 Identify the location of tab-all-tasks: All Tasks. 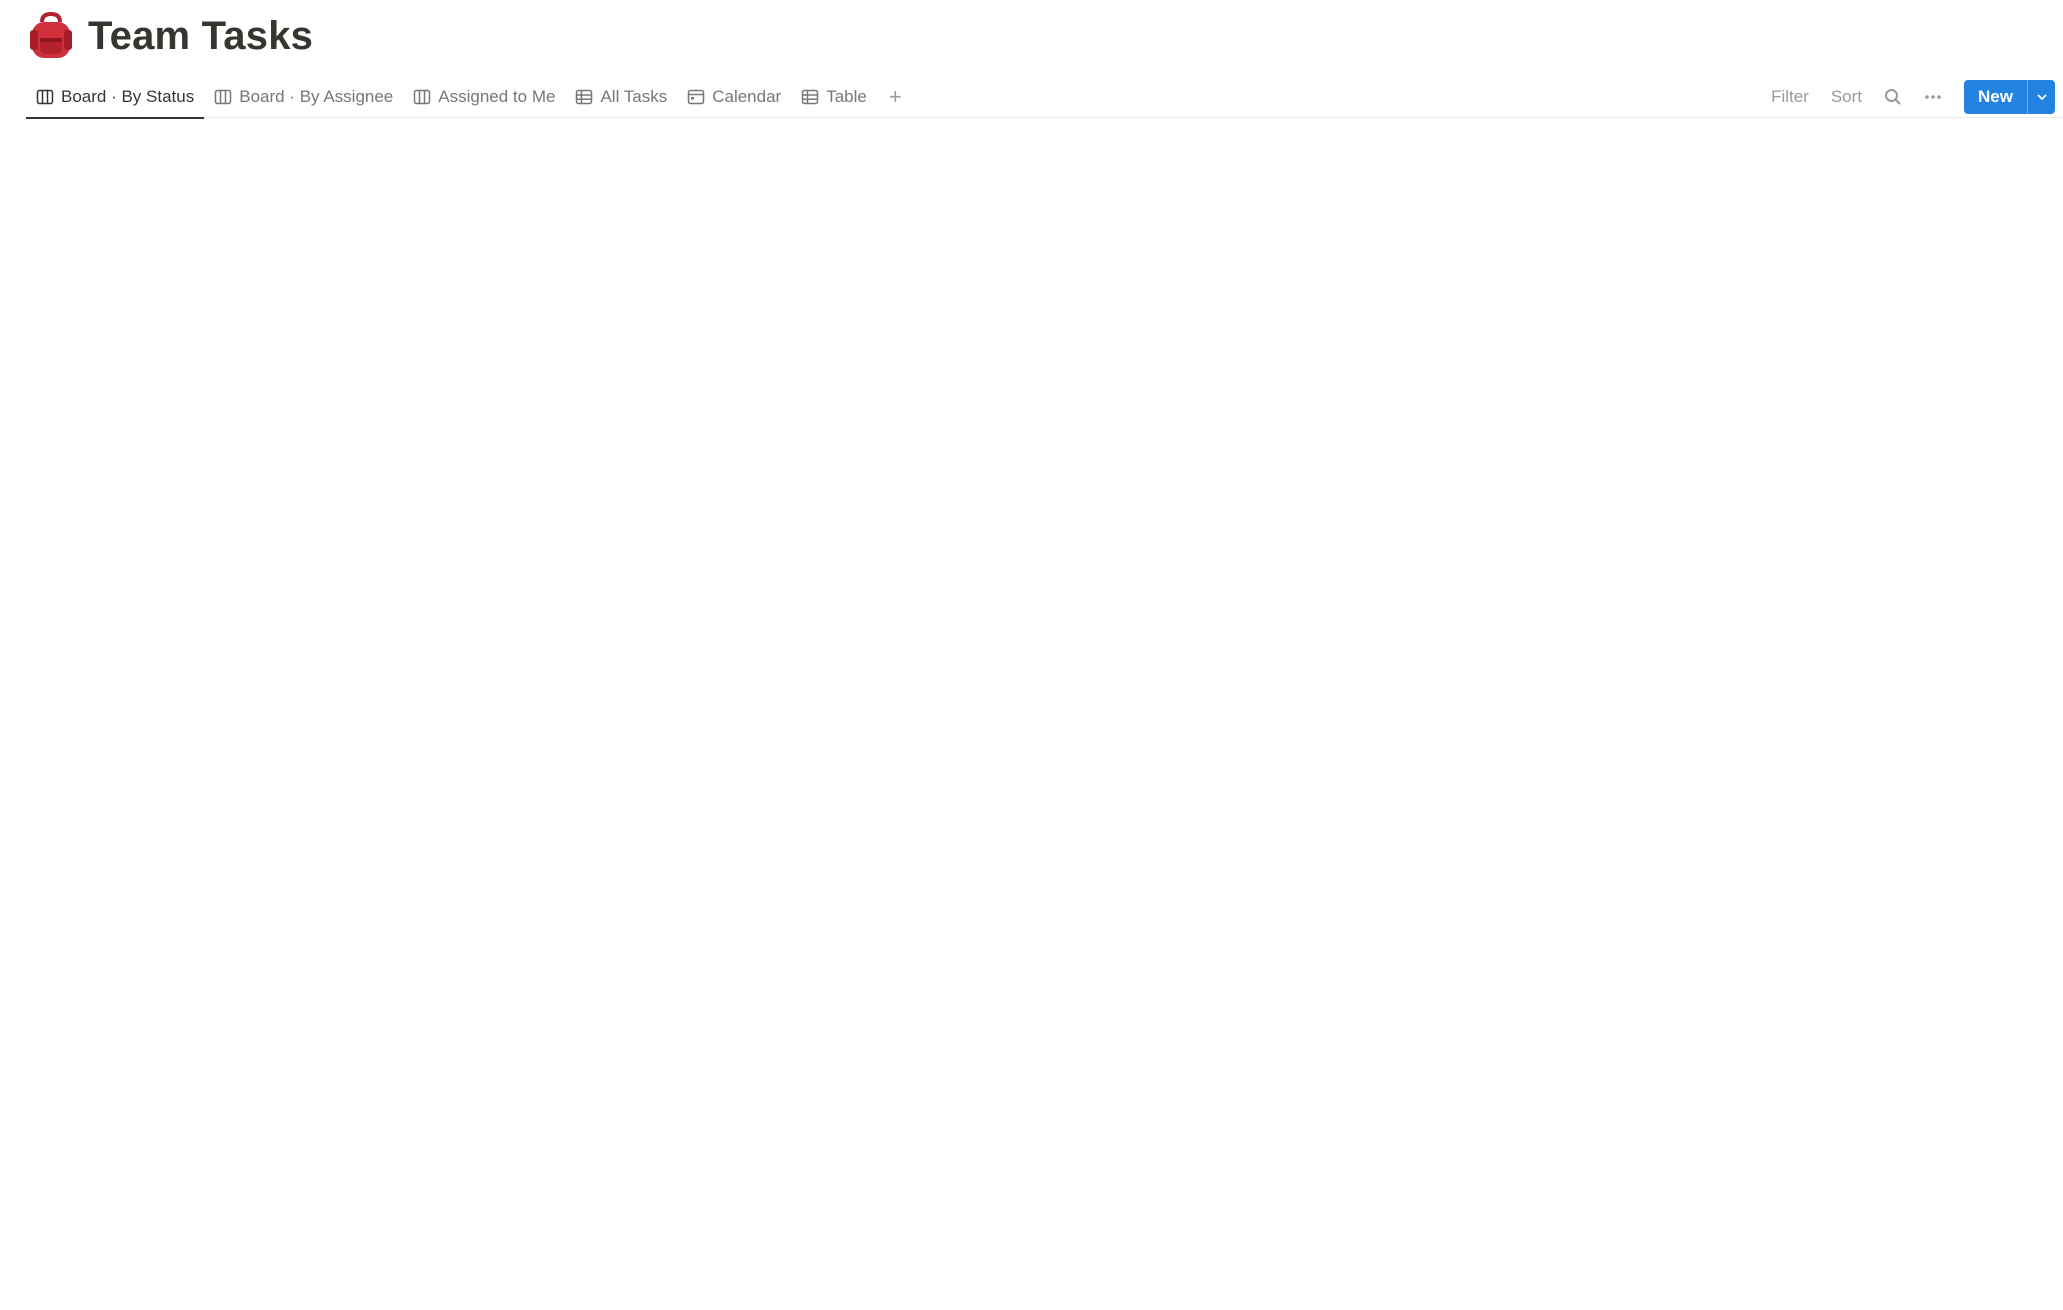
(621, 97).